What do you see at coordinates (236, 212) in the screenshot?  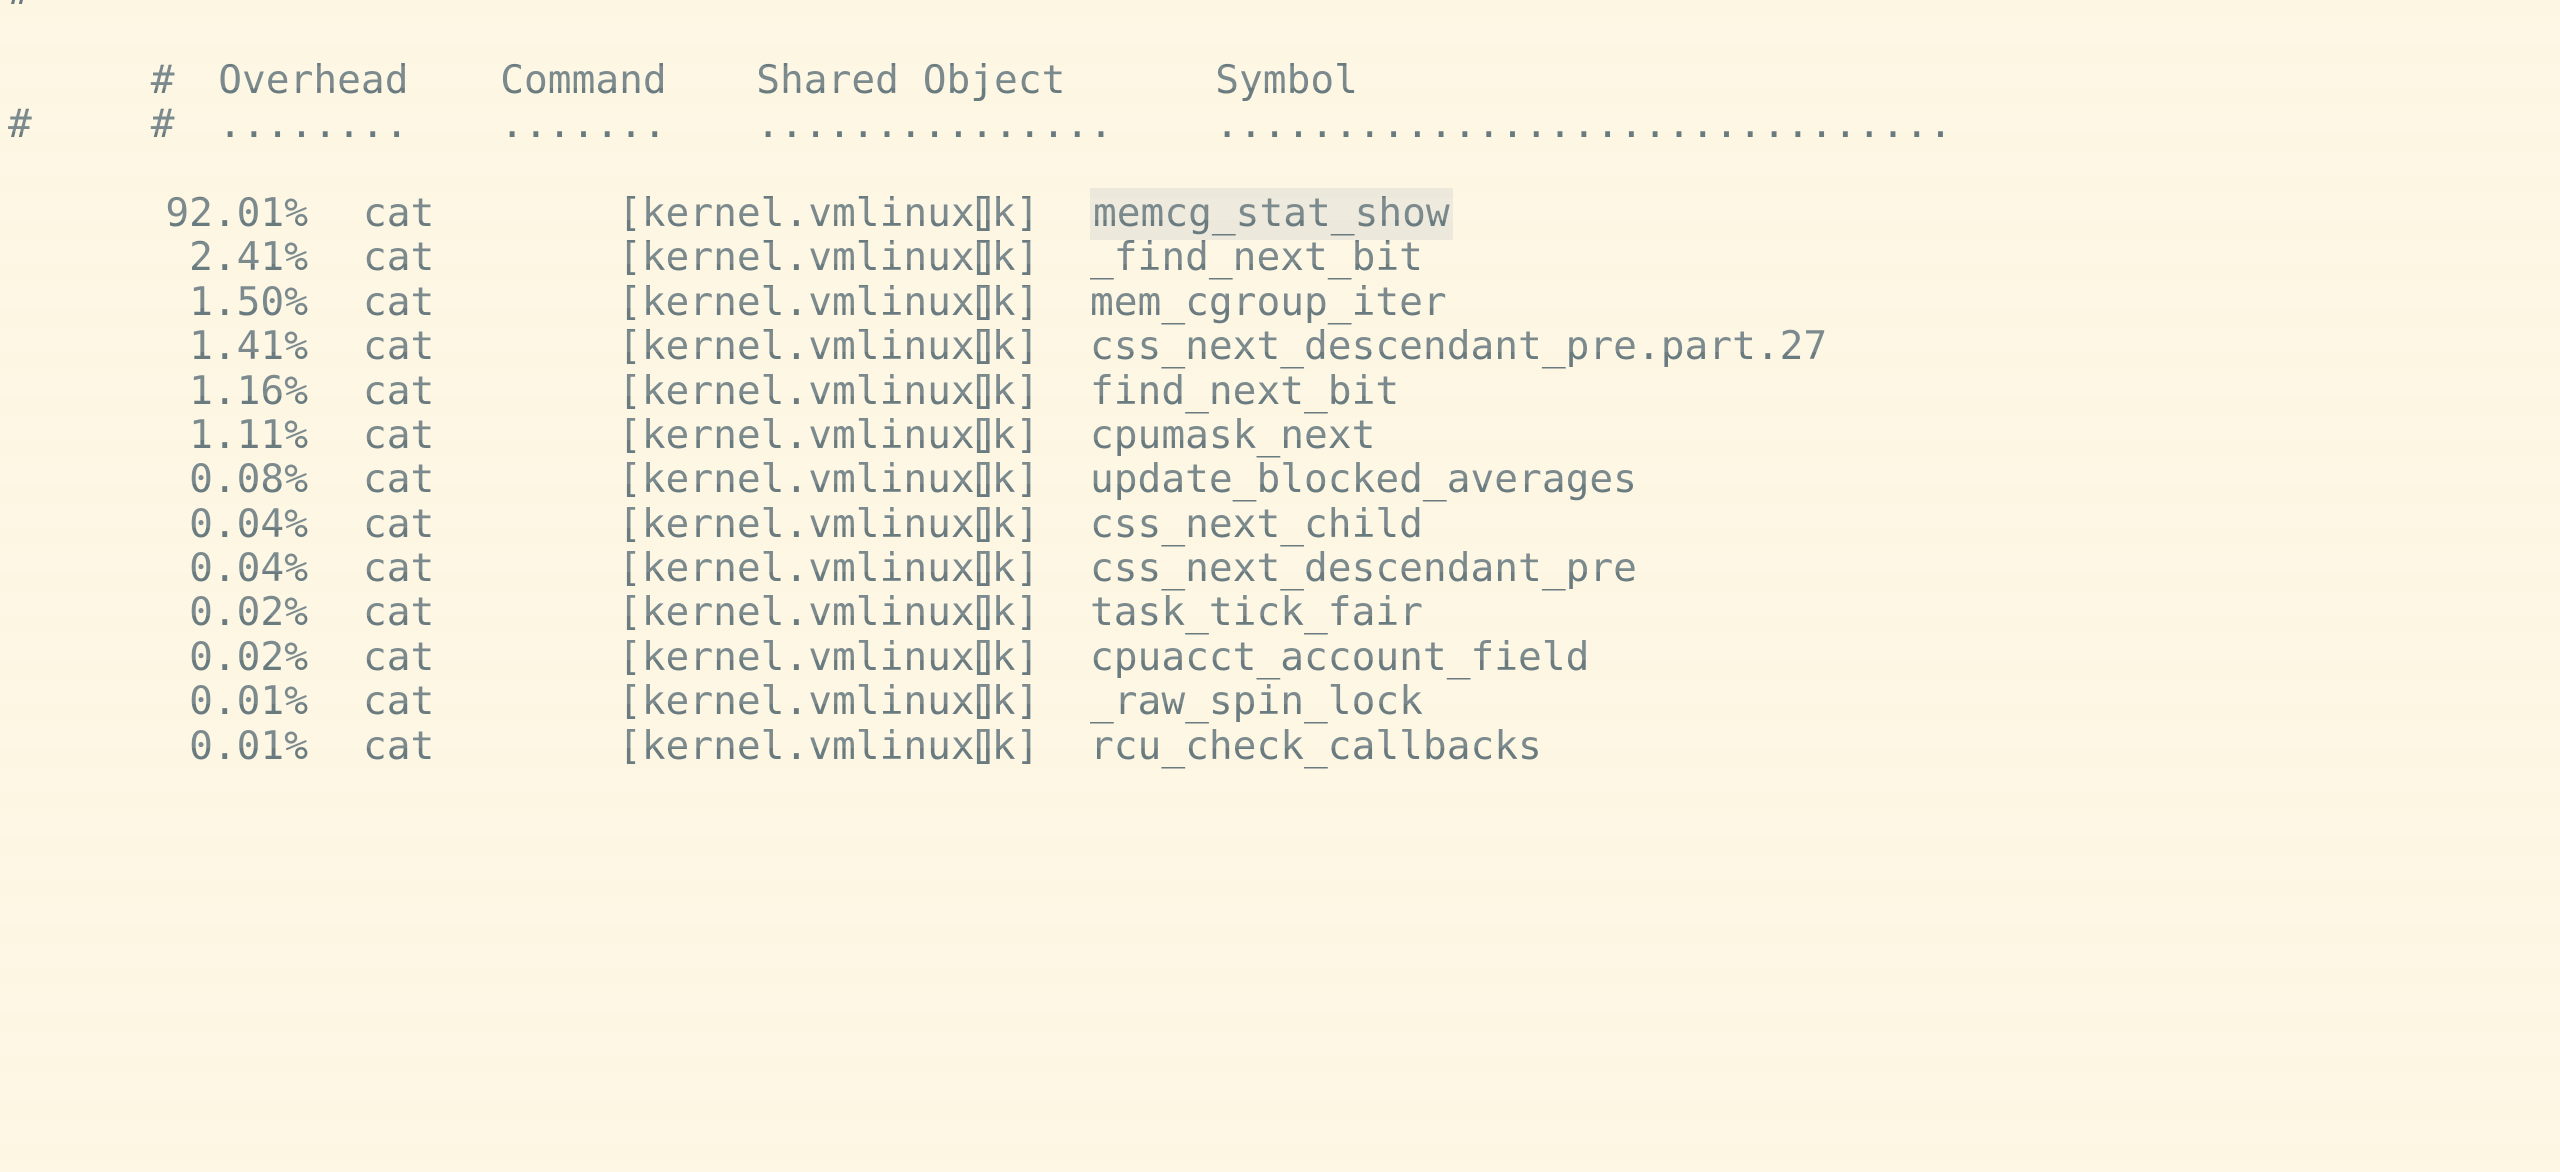 I see `row-overhead: 92.01%` at bounding box center [236, 212].